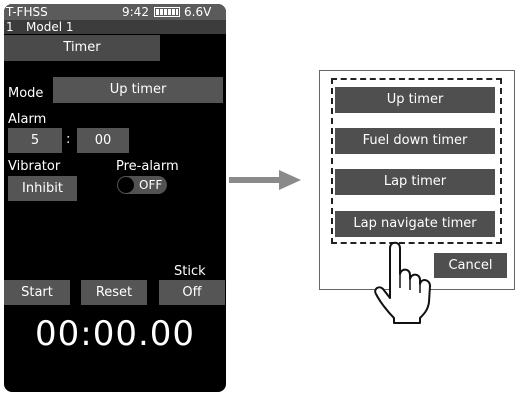  What do you see at coordinates (415, 182) in the screenshot?
I see `option-lap-timer: Lap timer` at bounding box center [415, 182].